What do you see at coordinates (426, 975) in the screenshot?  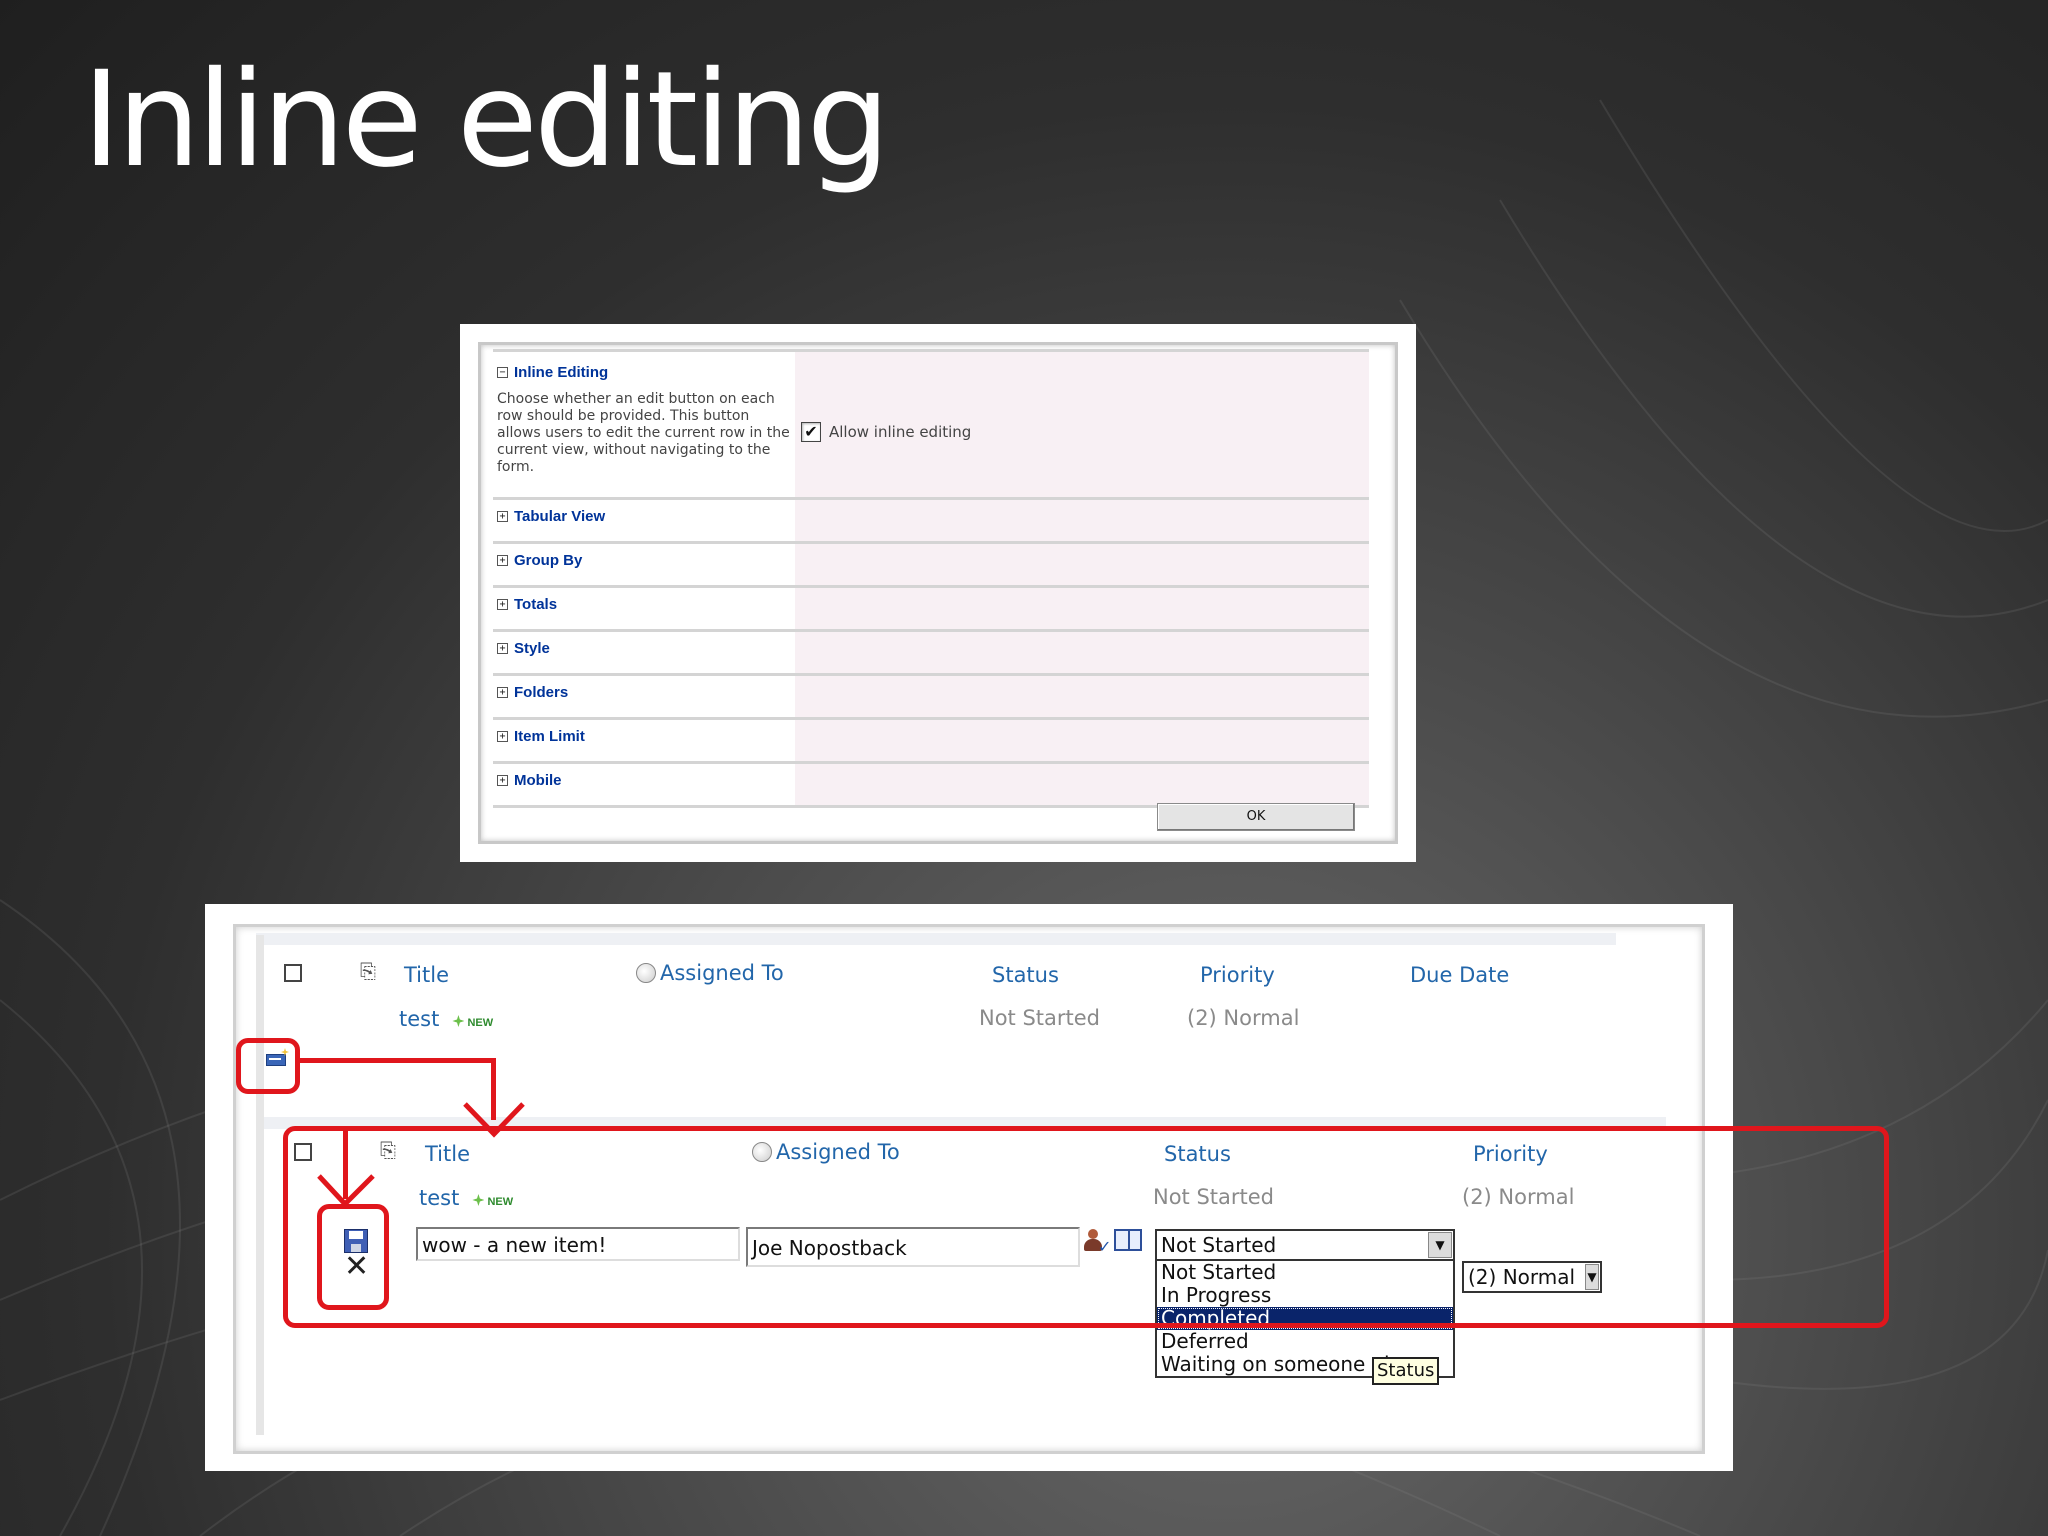 I see `column-header-title: Title` at bounding box center [426, 975].